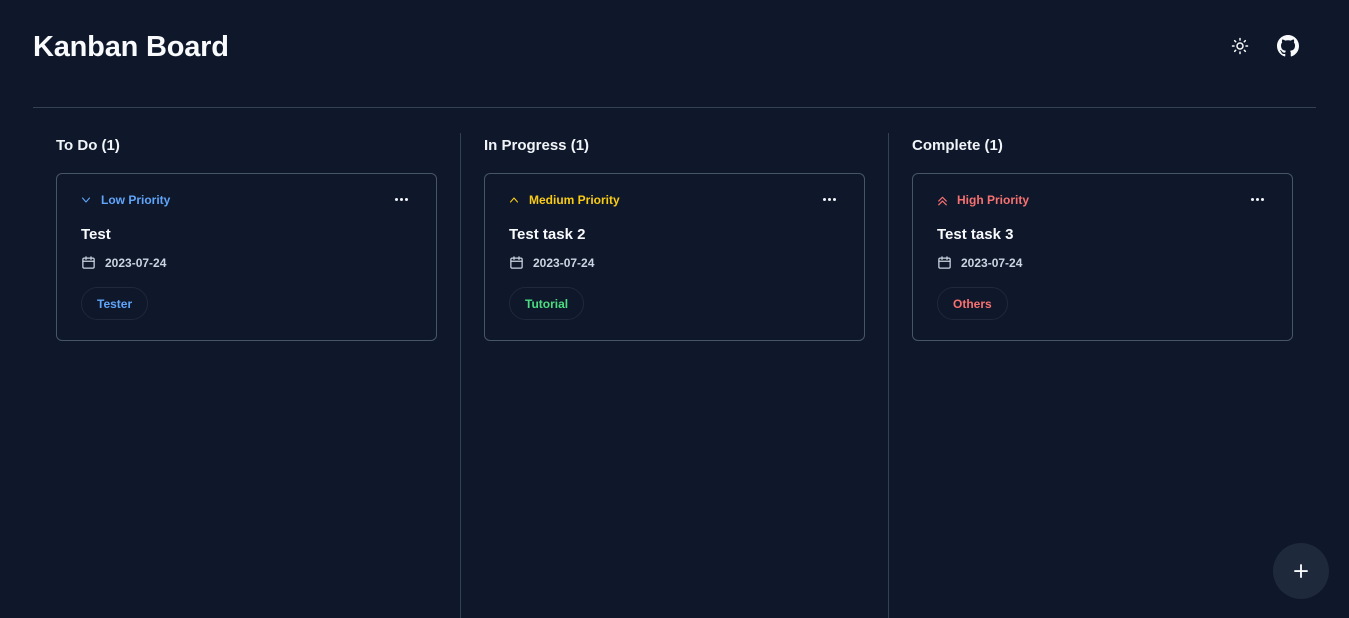  I want to click on theme-toggle-button, so click(1240, 46).